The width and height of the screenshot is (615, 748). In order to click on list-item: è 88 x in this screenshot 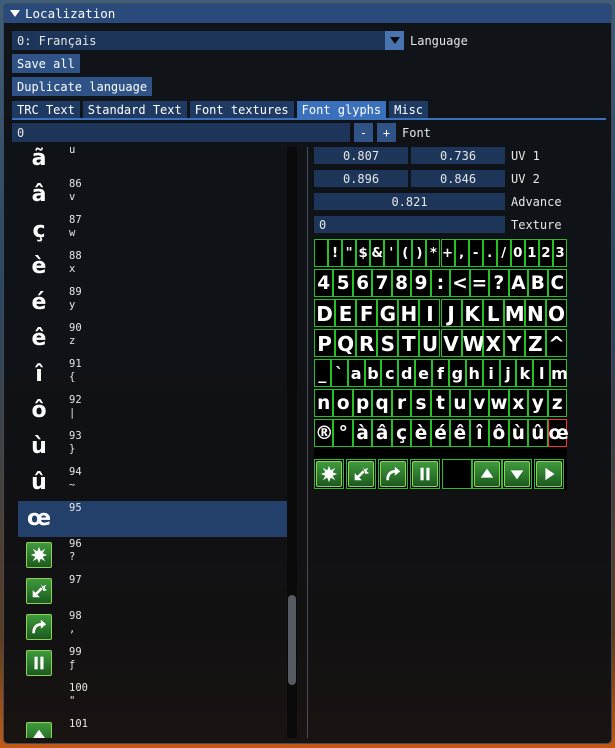, I will do `click(153, 267)`.